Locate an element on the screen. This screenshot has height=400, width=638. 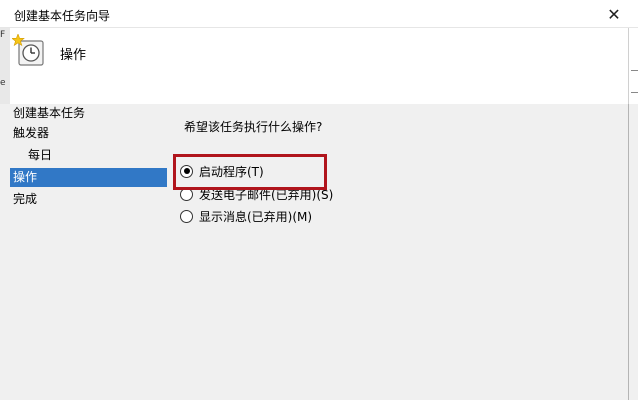
page-title: 操作 is located at coordinates (73, 55).